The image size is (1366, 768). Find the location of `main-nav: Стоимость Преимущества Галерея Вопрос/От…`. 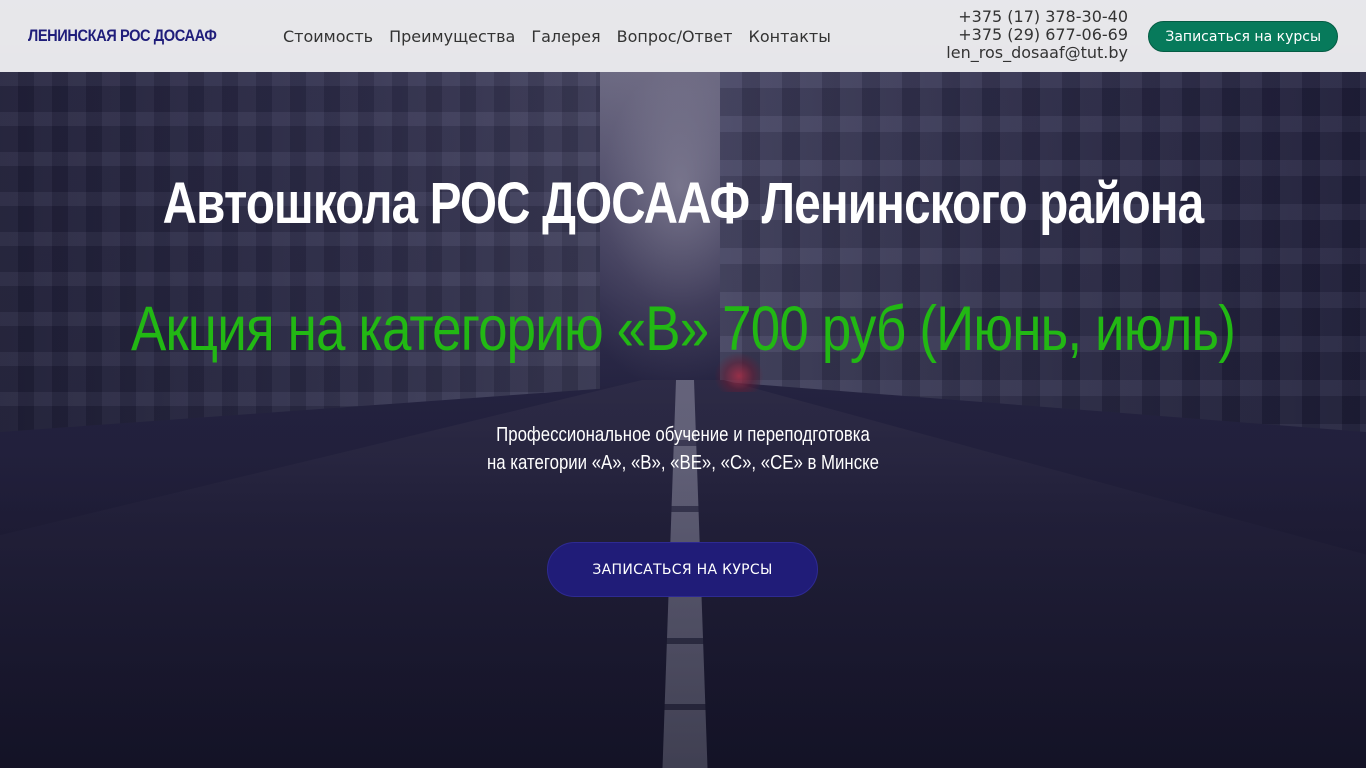

main-nav: Стоимость Преимущества Галерея Вопрос/От… is located at coordinates (557, 36).